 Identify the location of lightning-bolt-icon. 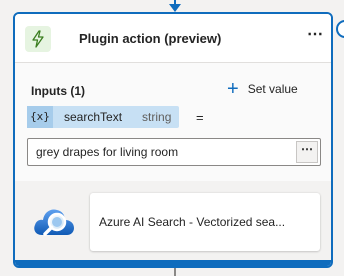
(38, 39).